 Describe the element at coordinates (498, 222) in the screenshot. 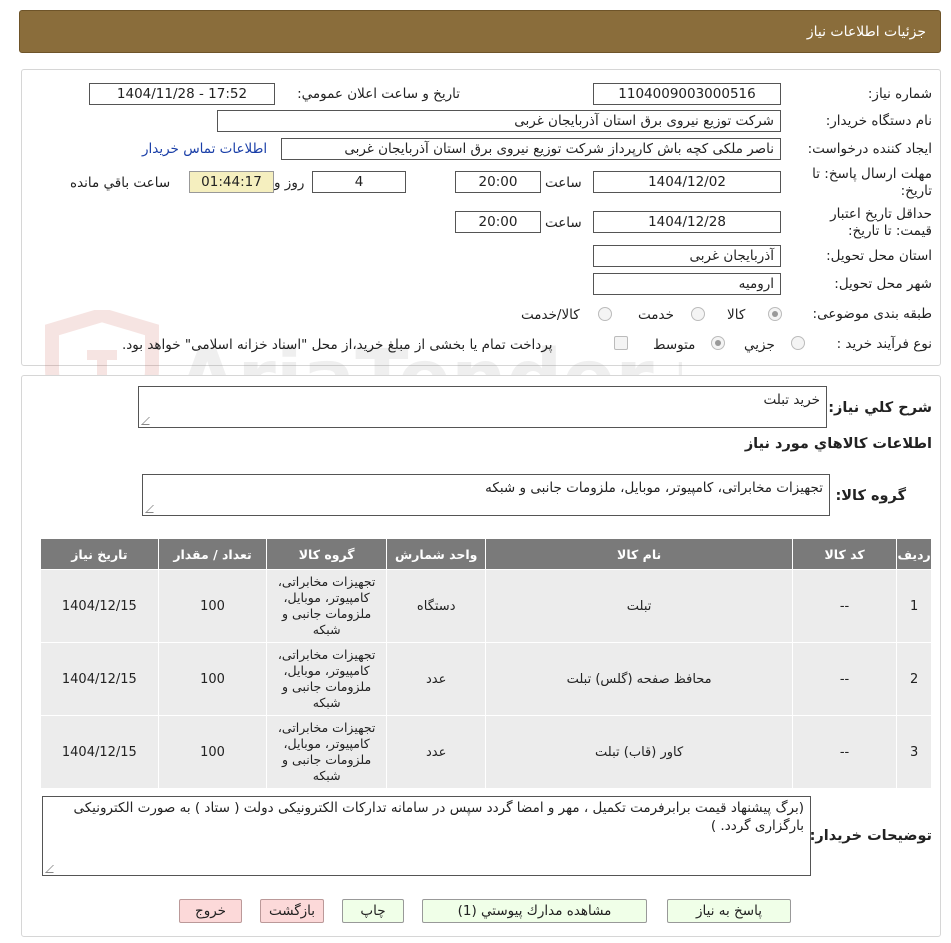

I see `price-validity-time-field: 20:00` at that location.